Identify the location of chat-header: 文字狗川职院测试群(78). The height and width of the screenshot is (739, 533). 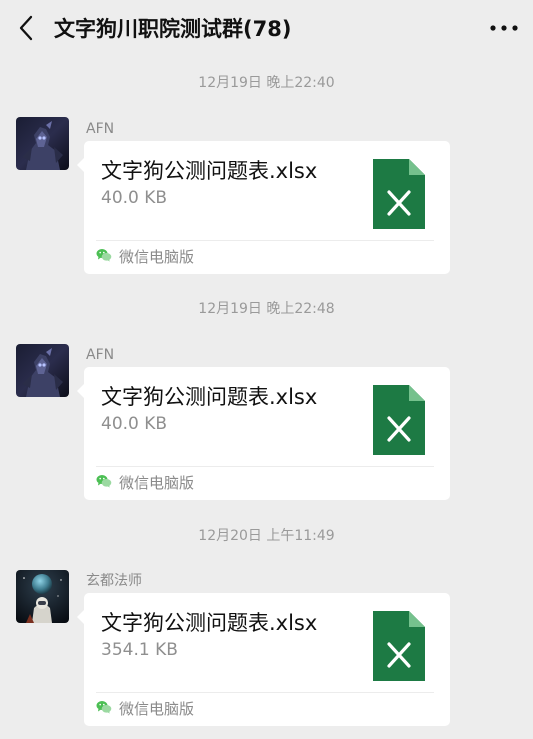
(266, 30).